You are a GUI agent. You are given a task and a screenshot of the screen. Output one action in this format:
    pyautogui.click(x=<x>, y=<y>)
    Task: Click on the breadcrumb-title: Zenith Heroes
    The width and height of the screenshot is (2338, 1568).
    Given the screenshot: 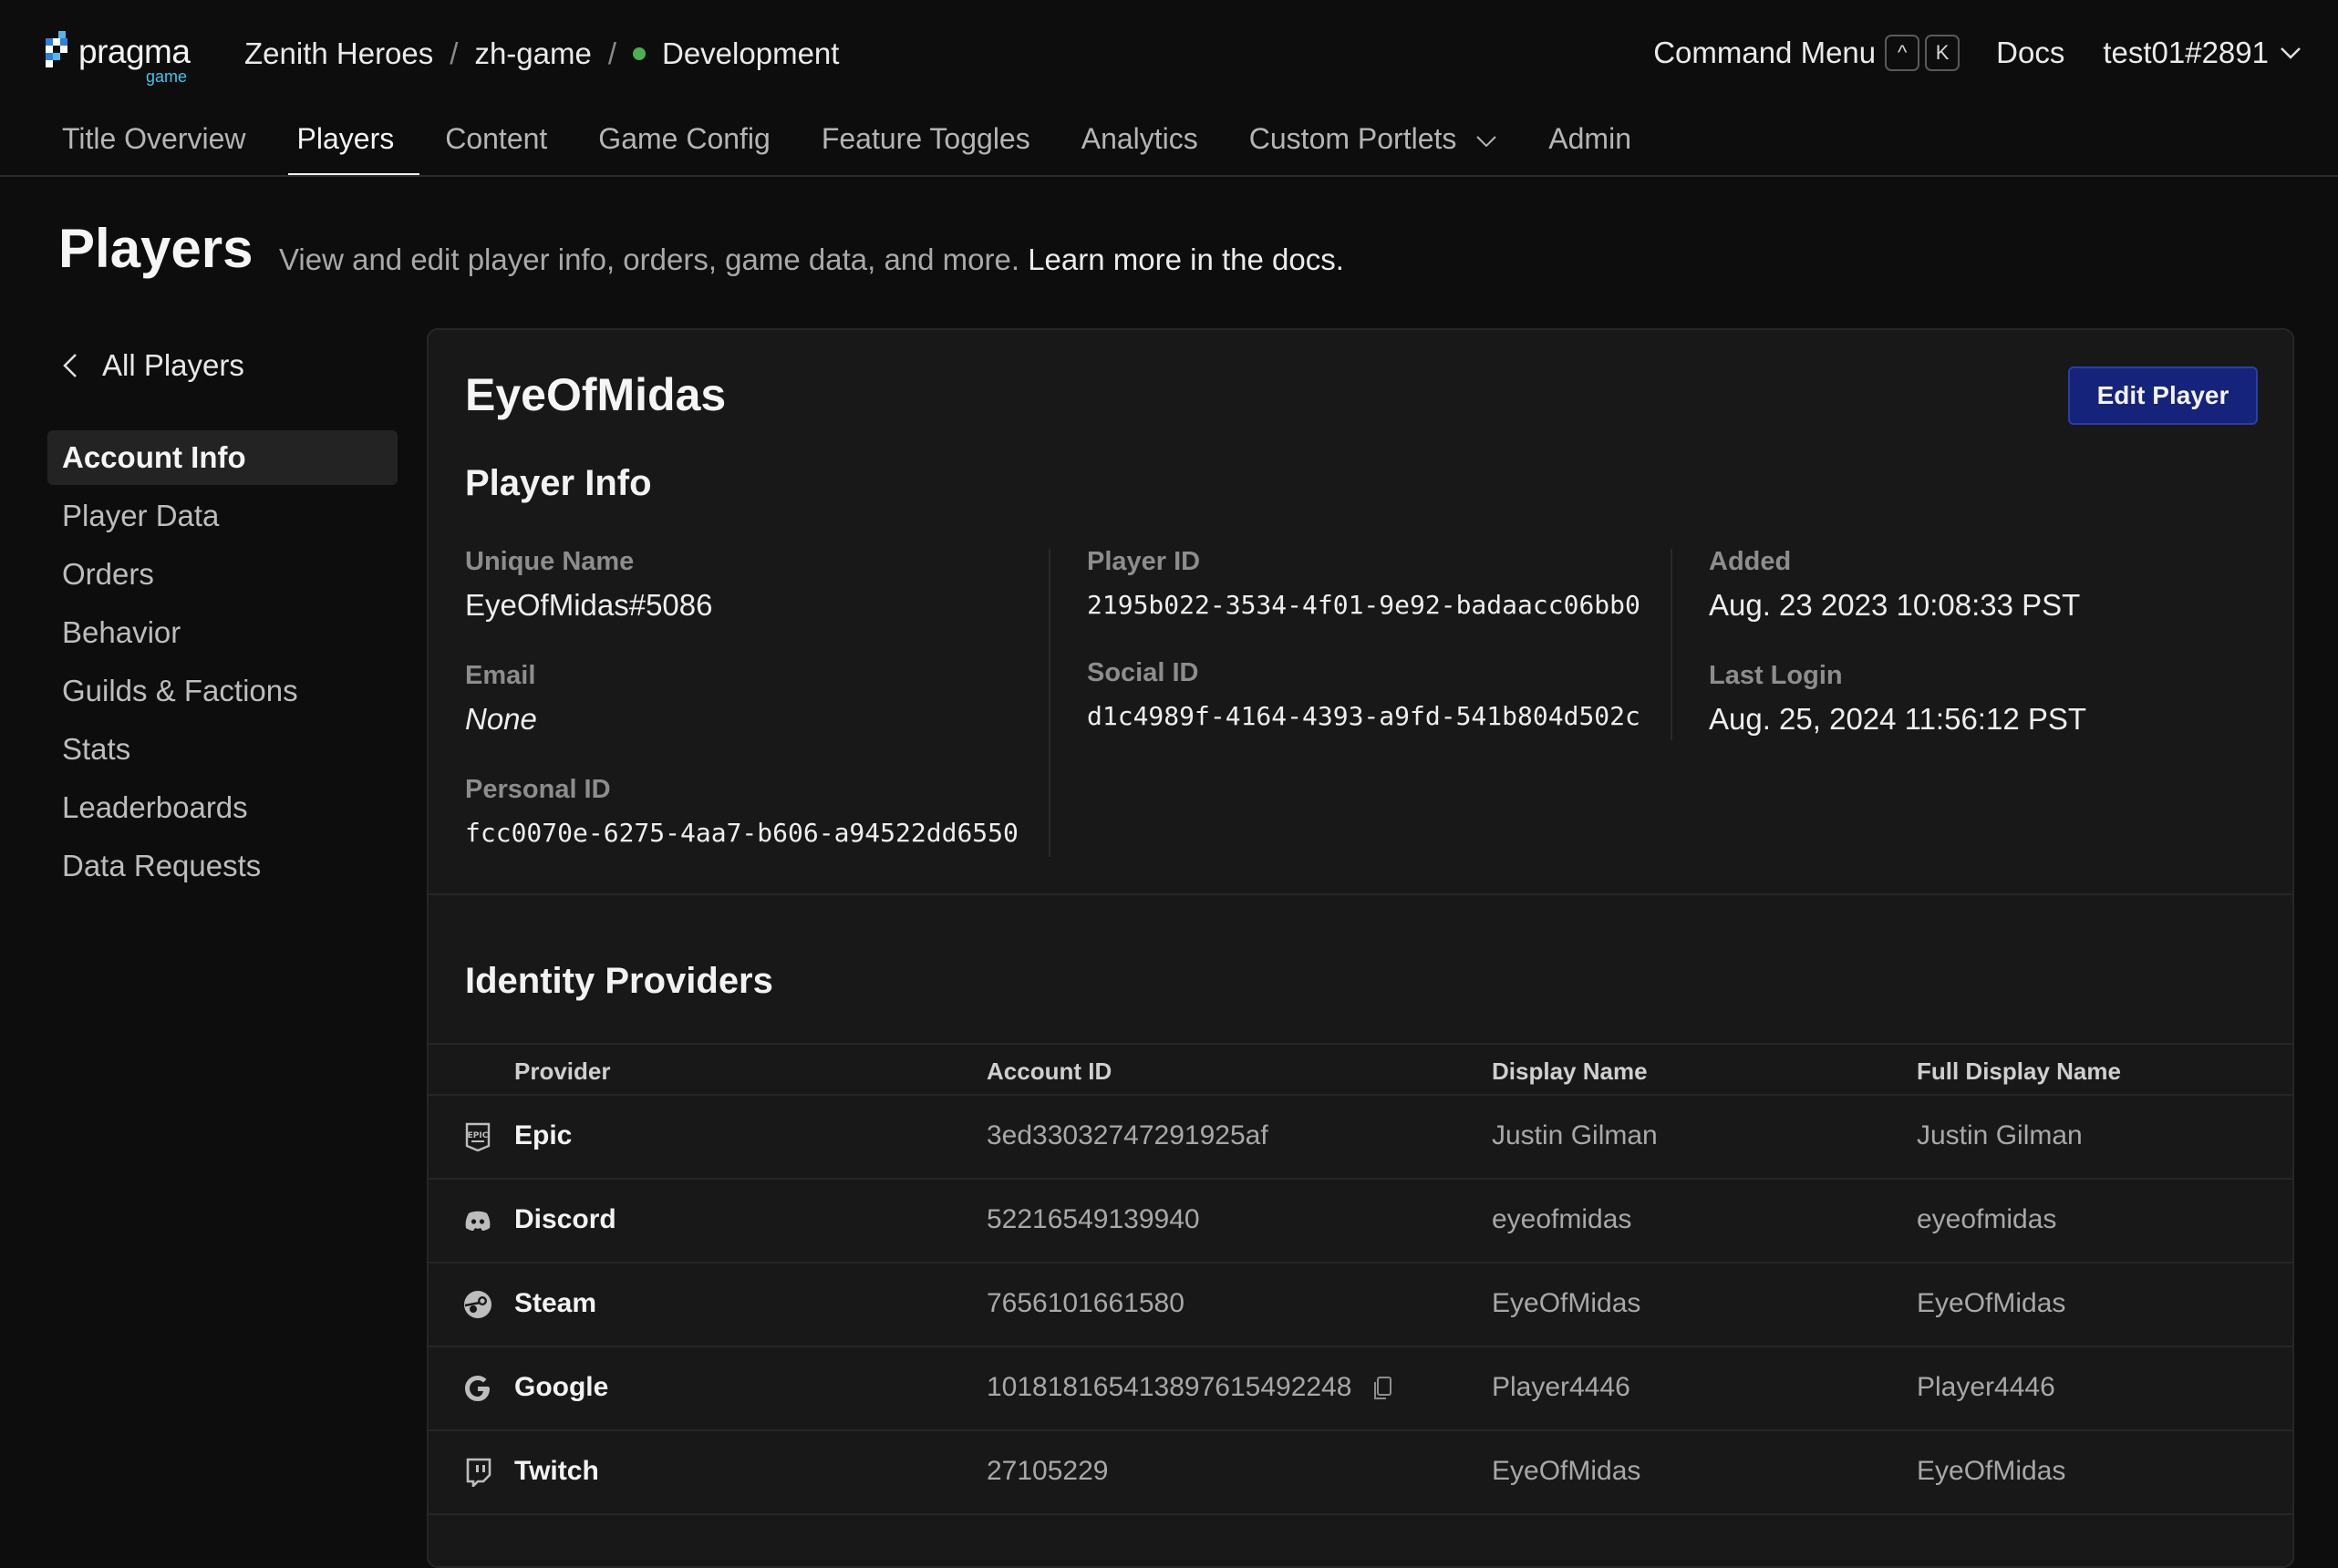 What is the action you would take?
    pyautogui.click(x=338, y=53)
    